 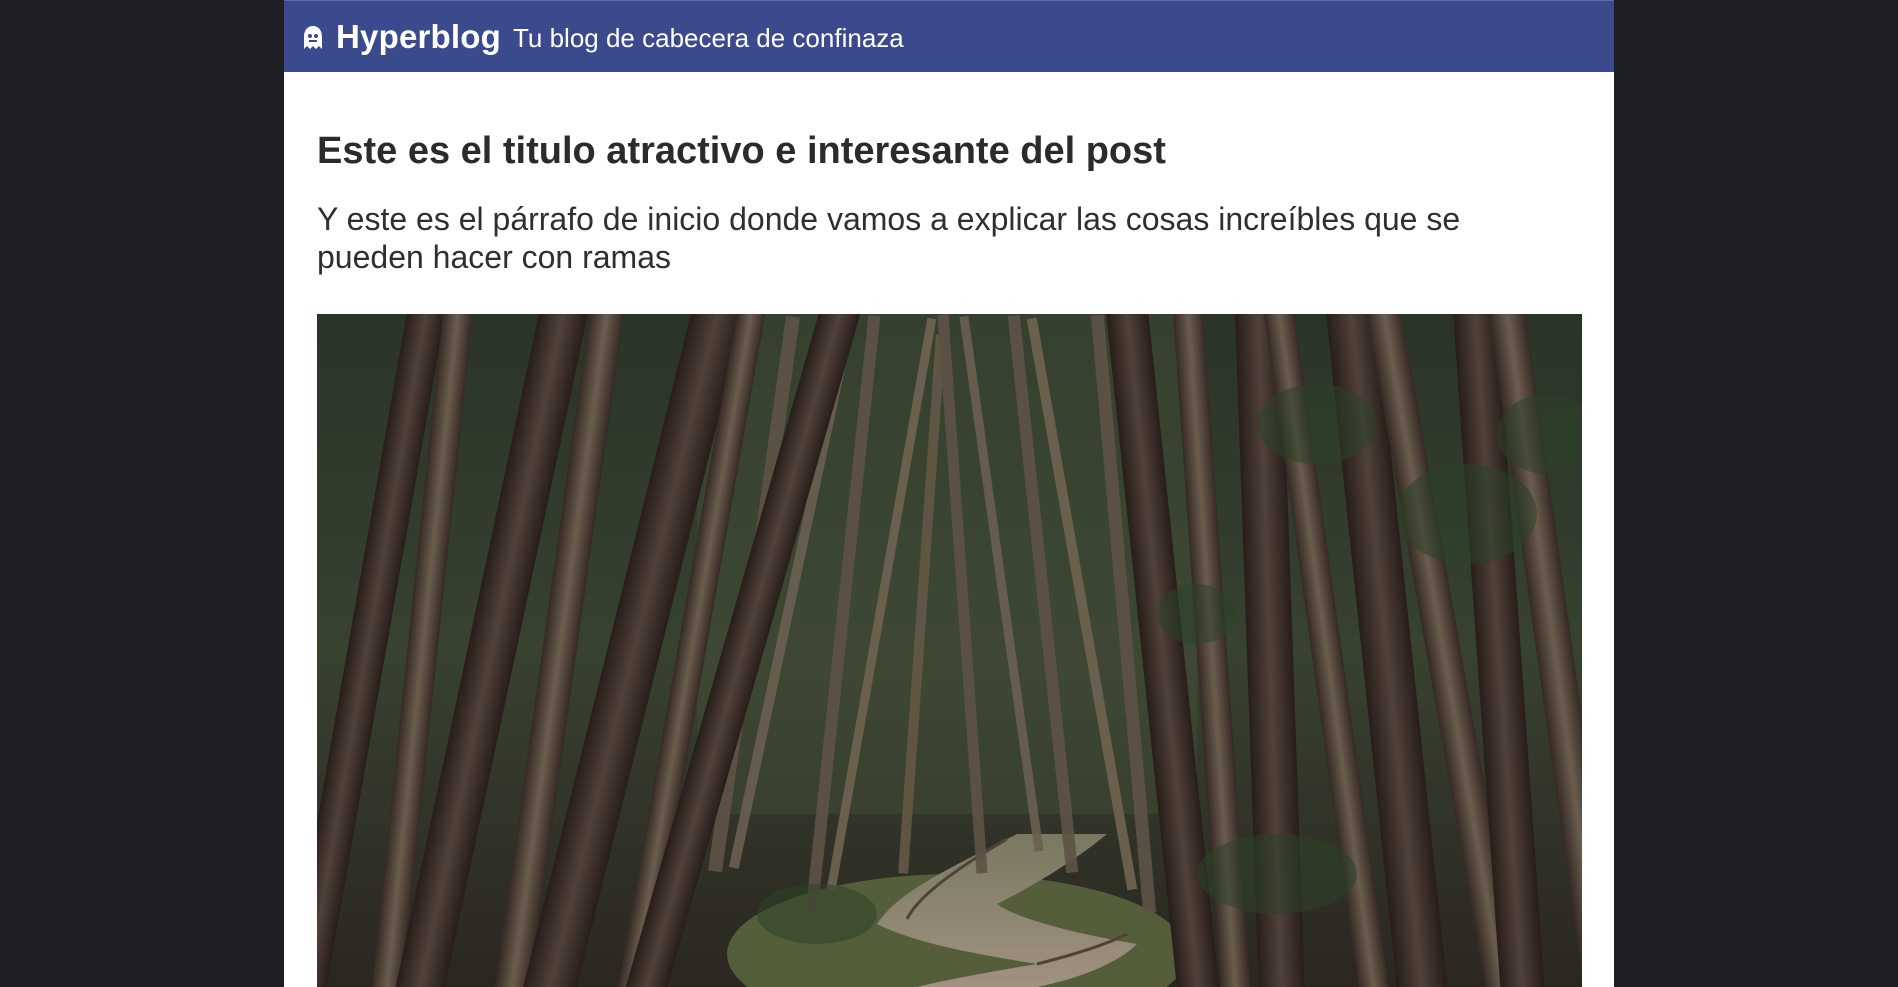 I want to click on brand-tagline: Tu blog de cabecera de confinaza, so click(x=708, y=38).